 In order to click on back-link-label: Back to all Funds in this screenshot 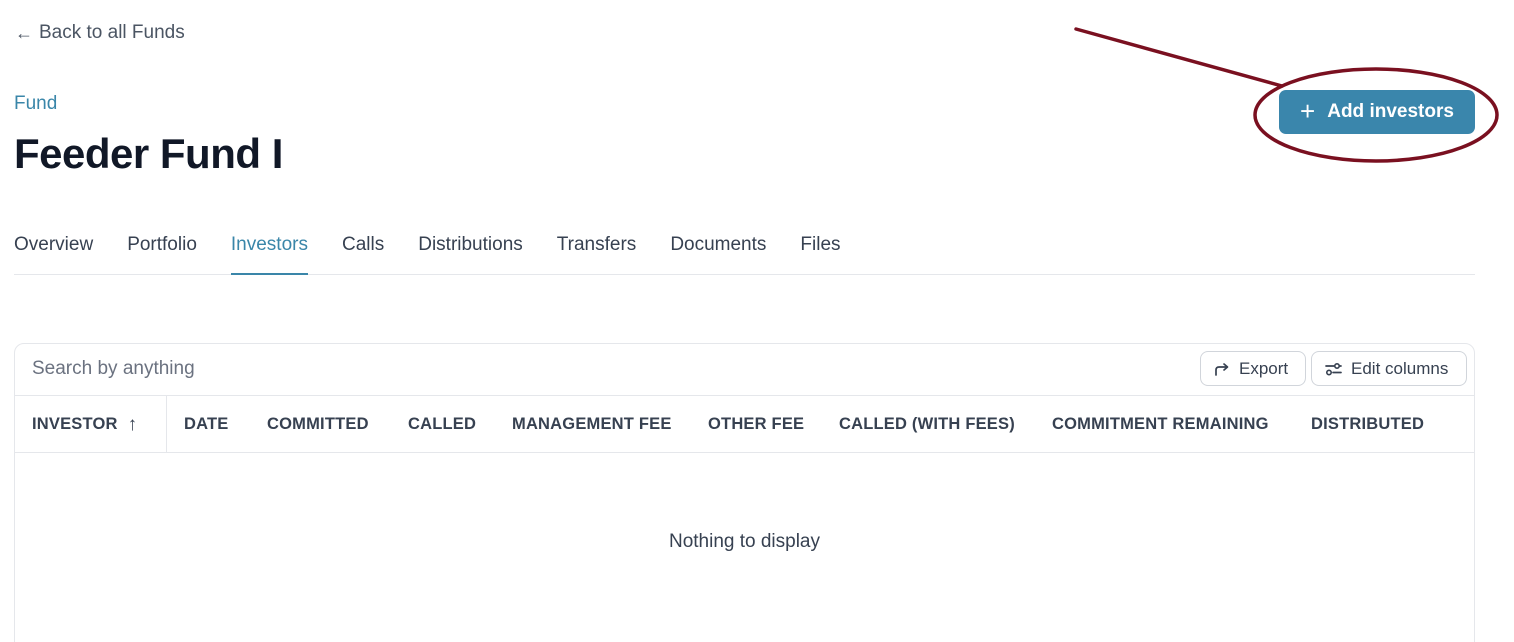, I will do `click(112, 32)`.